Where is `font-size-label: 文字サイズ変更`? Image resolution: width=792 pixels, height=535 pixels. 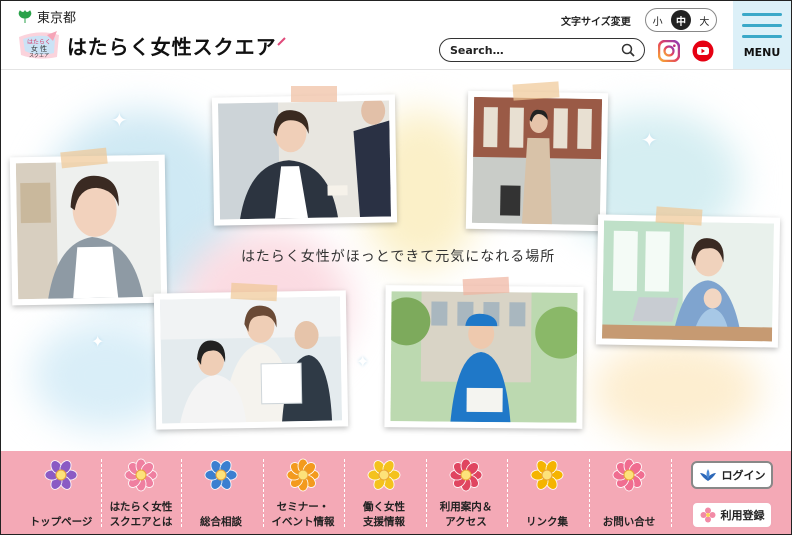
font-size-label: 文字サイズ変更 is located at coordinates (596, 22).